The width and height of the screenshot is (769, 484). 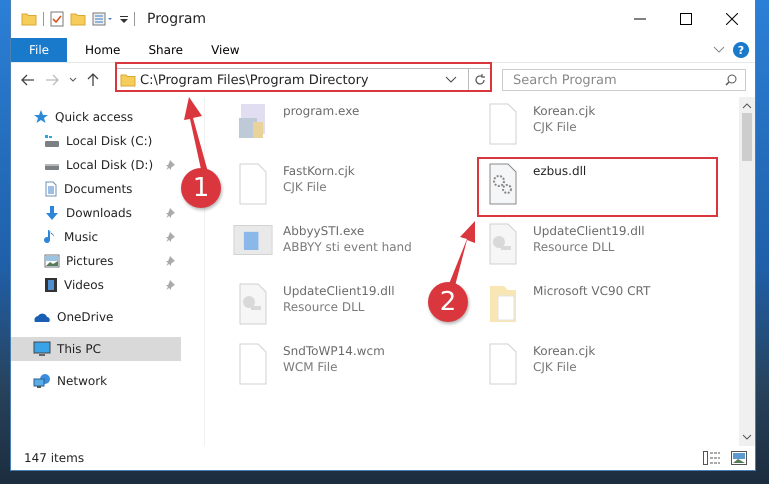 I want to click on file-menu-button: File, so click(x=39, y=50).